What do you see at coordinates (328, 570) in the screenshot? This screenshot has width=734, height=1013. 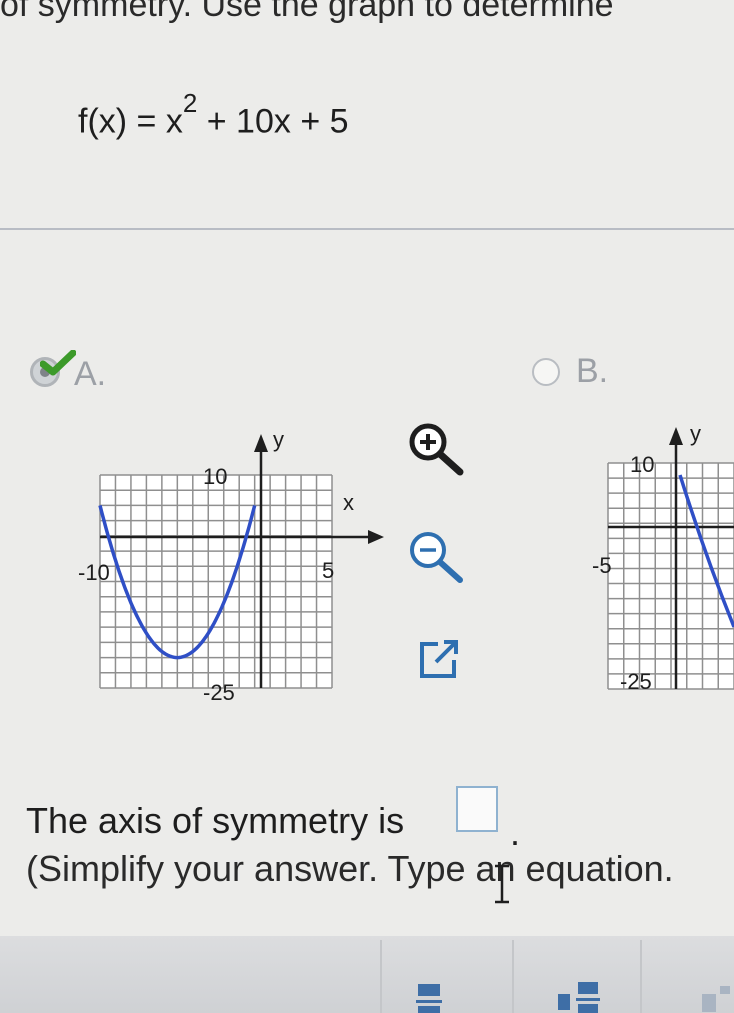 I see `tick-label-right: 5` at bounding box center [328, 570].